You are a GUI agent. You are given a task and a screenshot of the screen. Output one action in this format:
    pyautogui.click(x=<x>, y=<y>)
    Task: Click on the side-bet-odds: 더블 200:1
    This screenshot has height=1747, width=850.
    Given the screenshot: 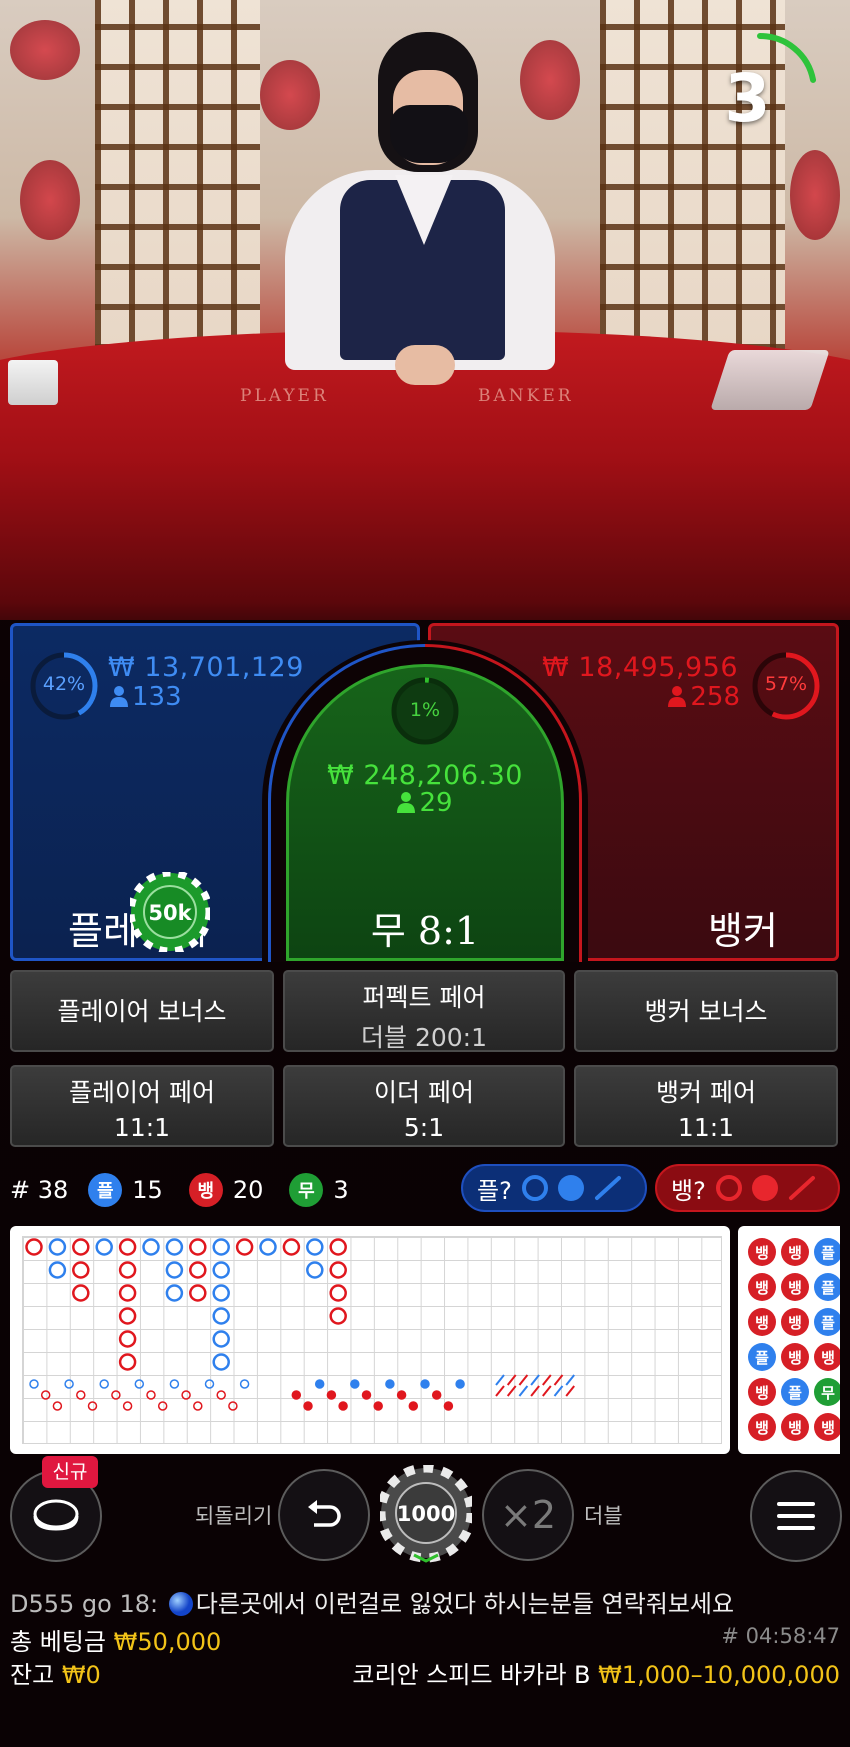 What is the action you would take?
    pyautogui.click(x=424, y=1037)
    